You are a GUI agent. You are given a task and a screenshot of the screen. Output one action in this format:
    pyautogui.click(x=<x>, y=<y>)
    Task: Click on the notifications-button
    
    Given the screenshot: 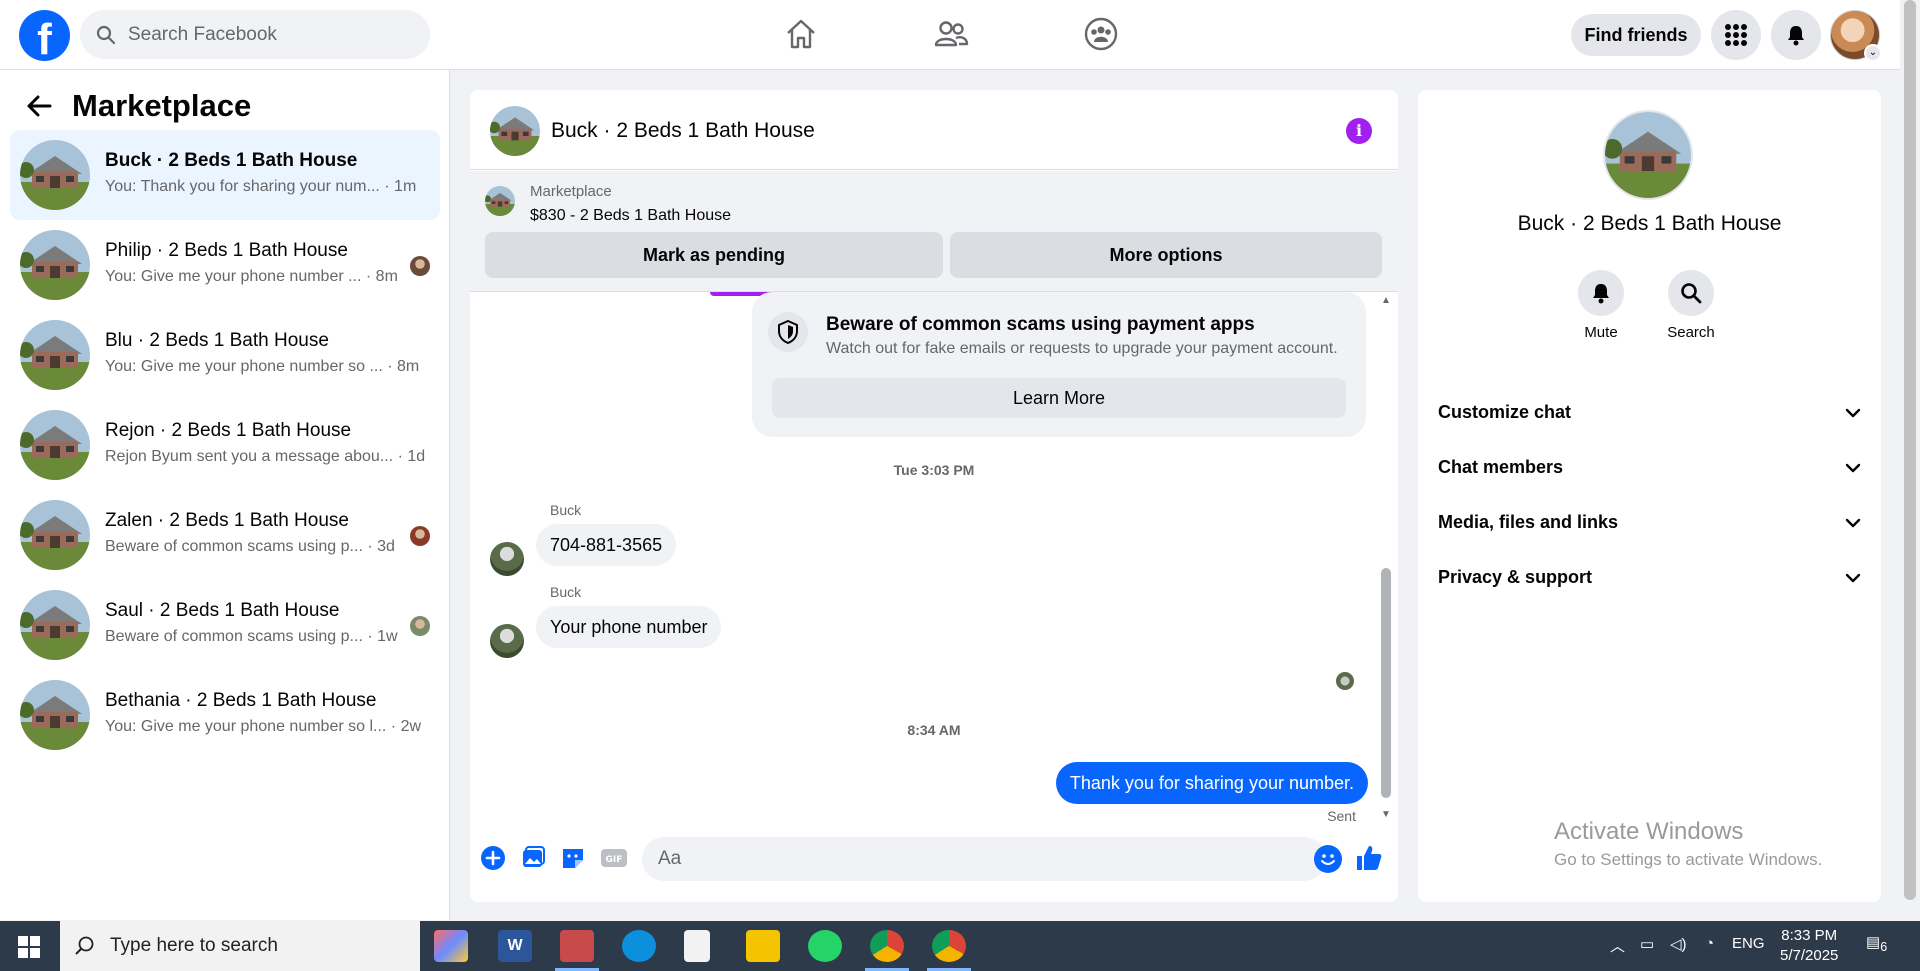 What is the action you would take?
    pyautogui.click(x=1796, y=35)
    